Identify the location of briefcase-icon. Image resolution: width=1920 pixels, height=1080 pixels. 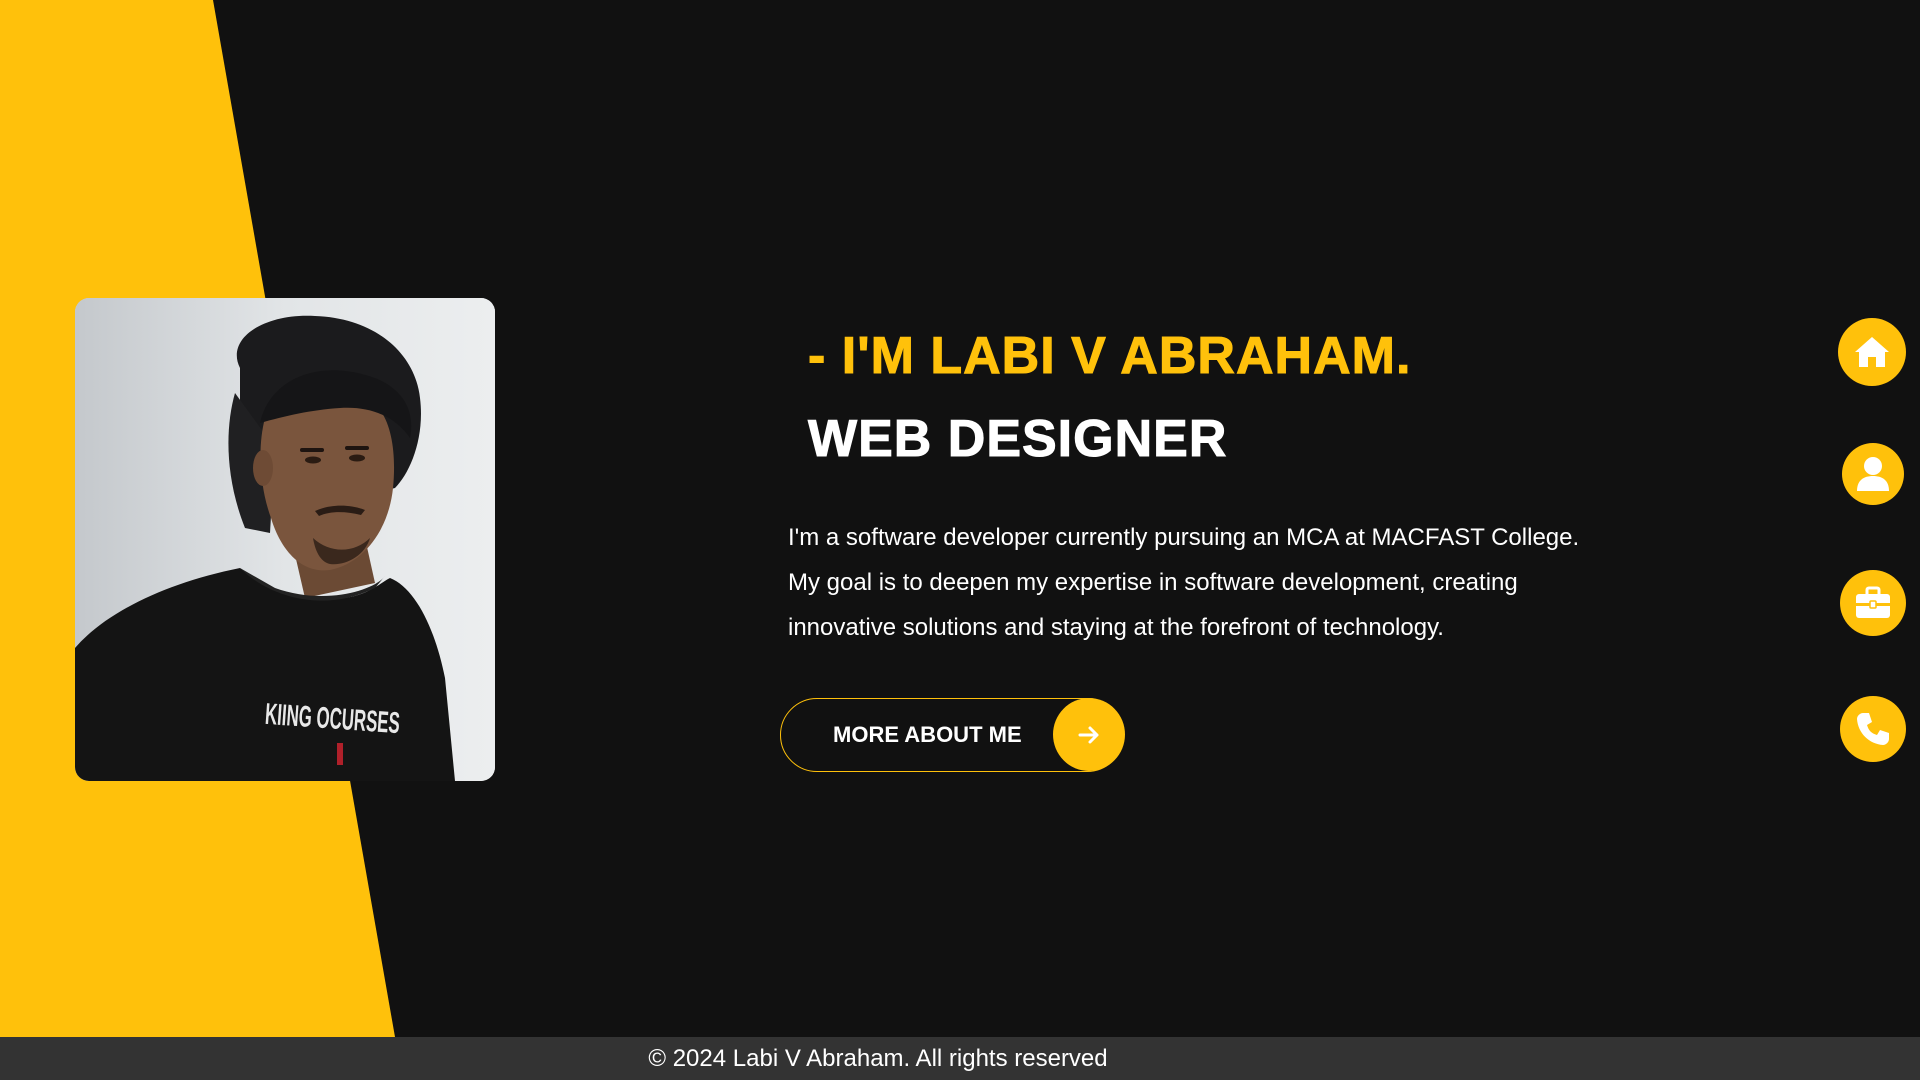
(1873, 602).